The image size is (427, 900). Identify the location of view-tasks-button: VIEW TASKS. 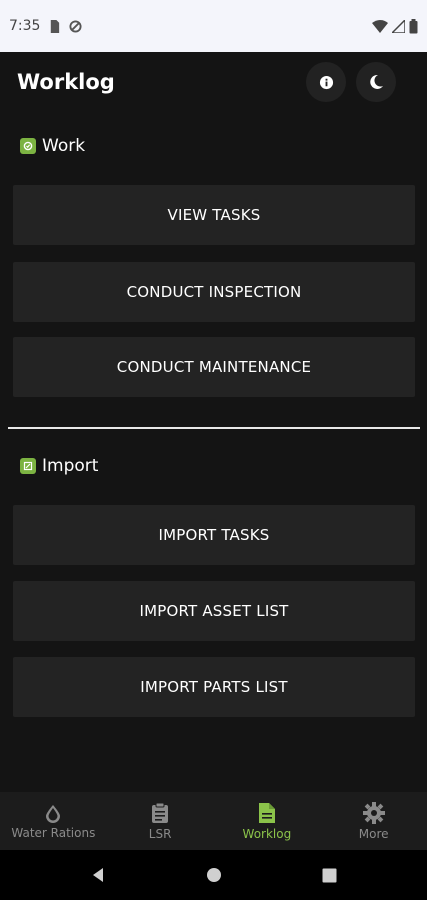
(214, 215).